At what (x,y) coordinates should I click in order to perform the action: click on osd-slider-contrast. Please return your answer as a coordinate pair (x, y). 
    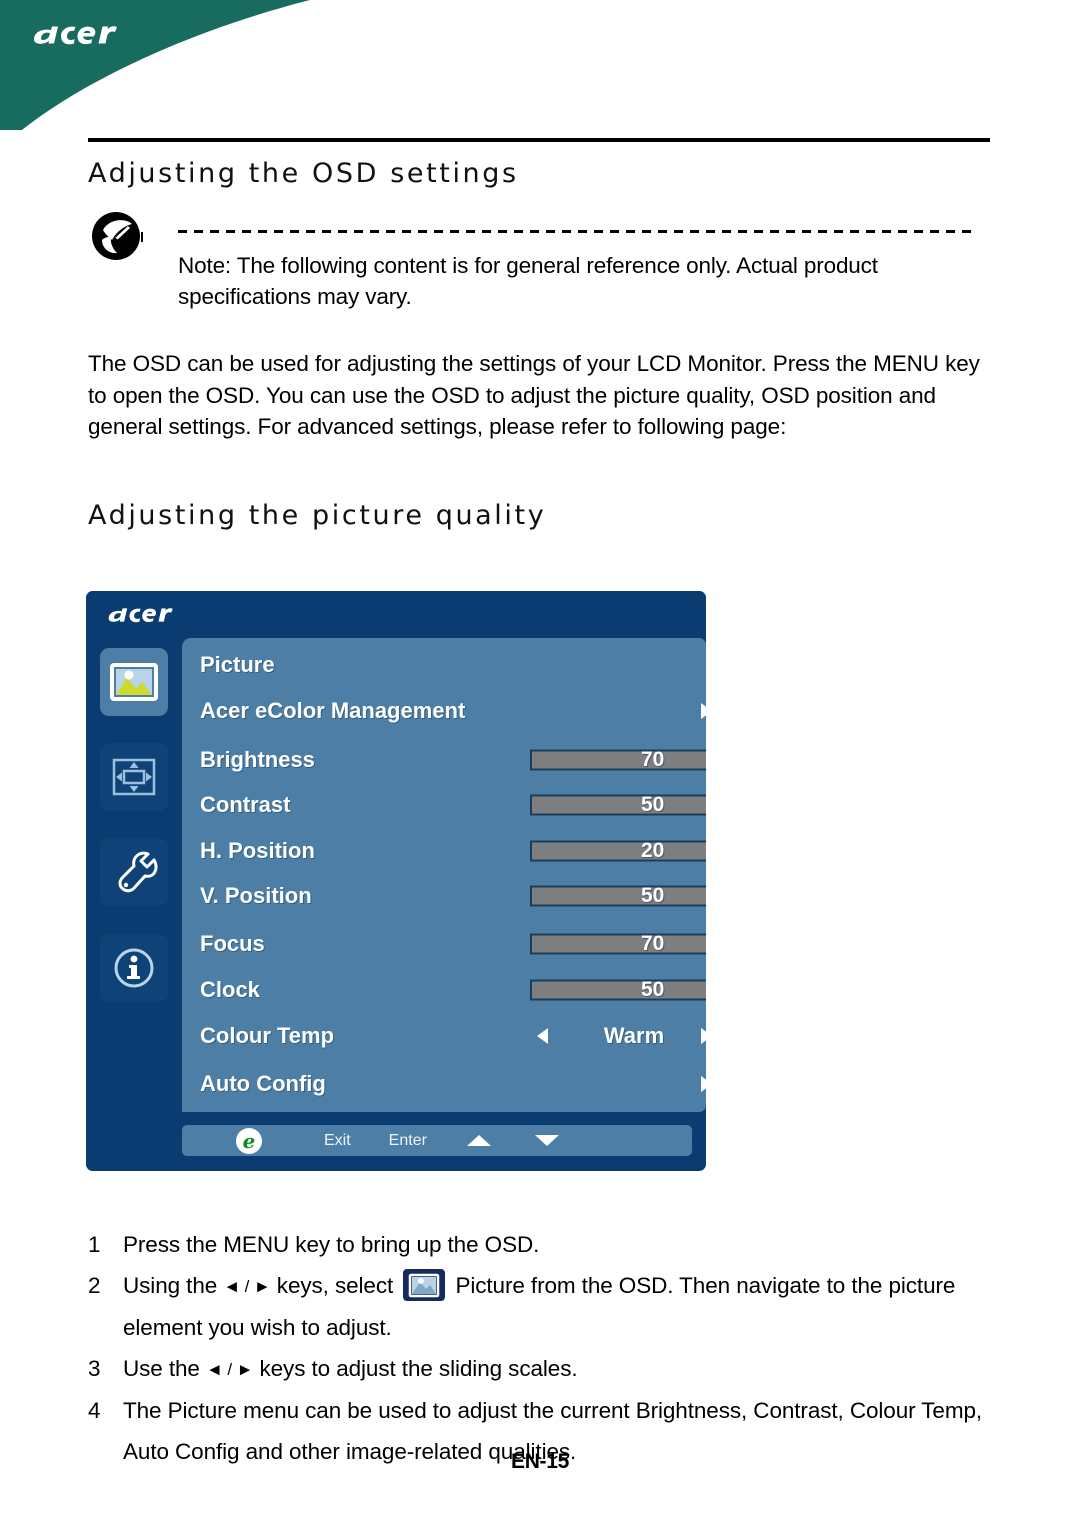
    Looking at the image, I should click on (618, 805).